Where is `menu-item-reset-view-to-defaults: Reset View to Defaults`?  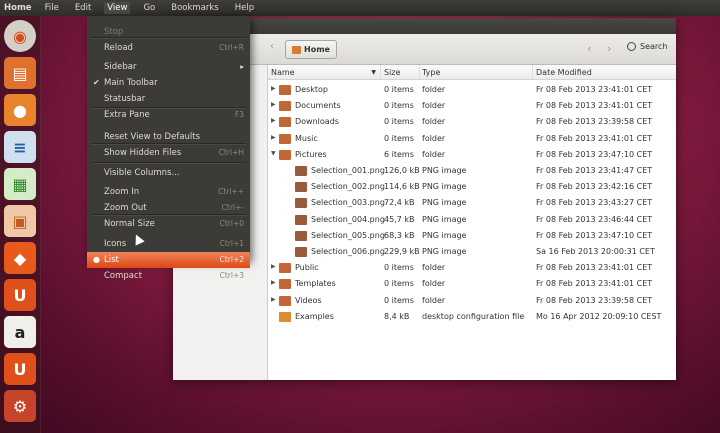 menu-item-reset-view-to-defaults: Reset View to Defaults is located at coordinates (168, 137).